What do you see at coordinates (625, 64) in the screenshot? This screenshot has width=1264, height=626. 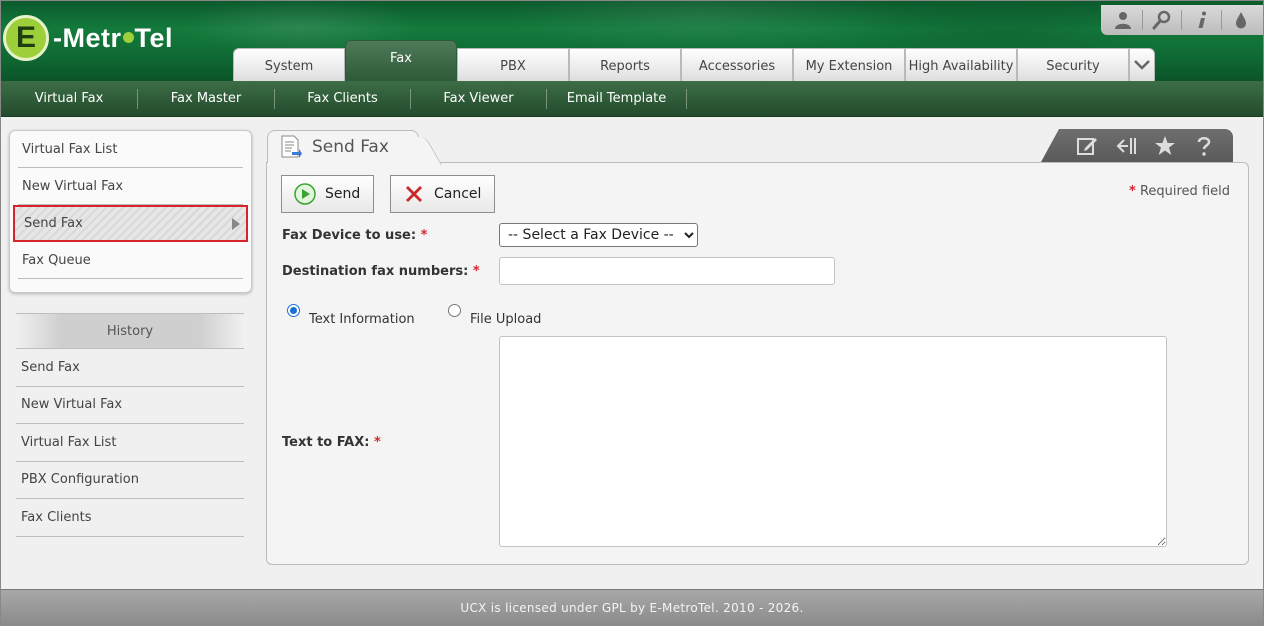 I see `tab-reports: Reports` at bounding box center [625, 64].